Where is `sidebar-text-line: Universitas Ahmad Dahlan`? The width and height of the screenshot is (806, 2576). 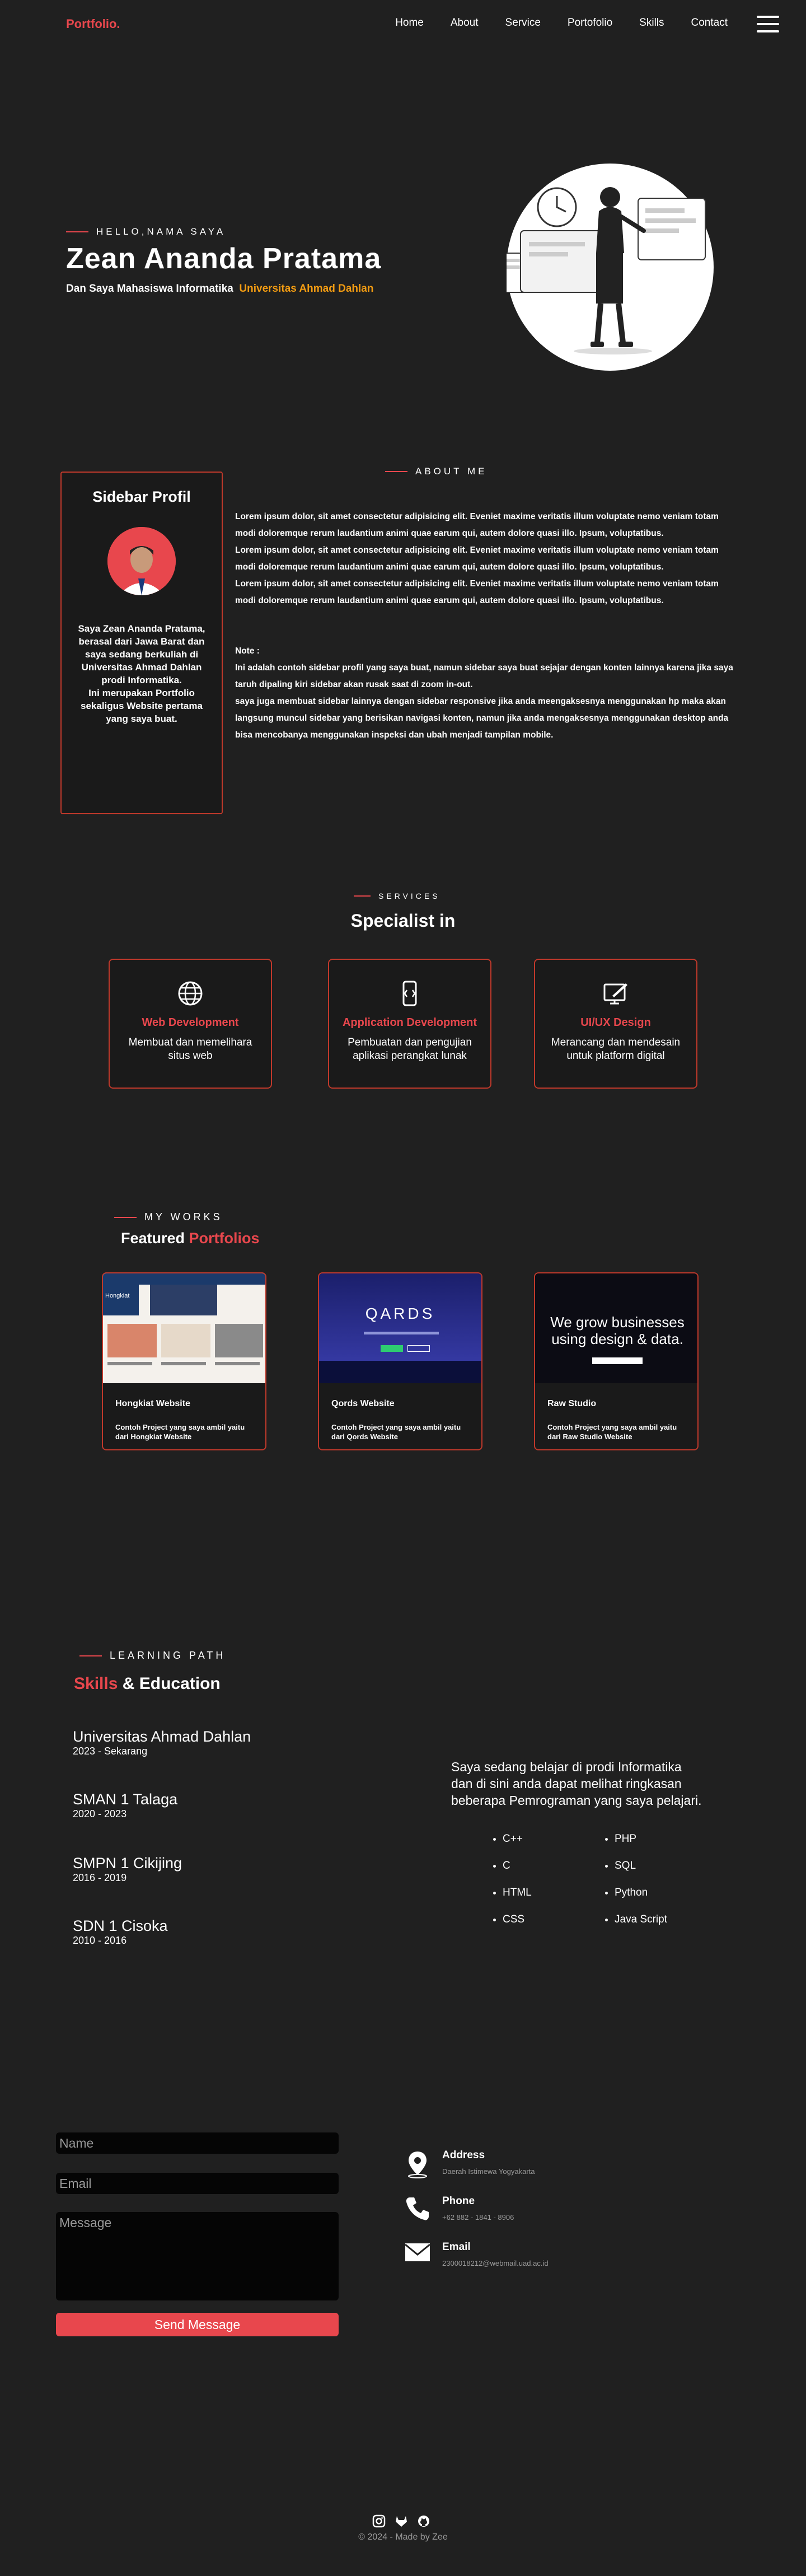
sidebar-text-line: Universitas Ahmad Dahlan is located at coordinates (141, 668).